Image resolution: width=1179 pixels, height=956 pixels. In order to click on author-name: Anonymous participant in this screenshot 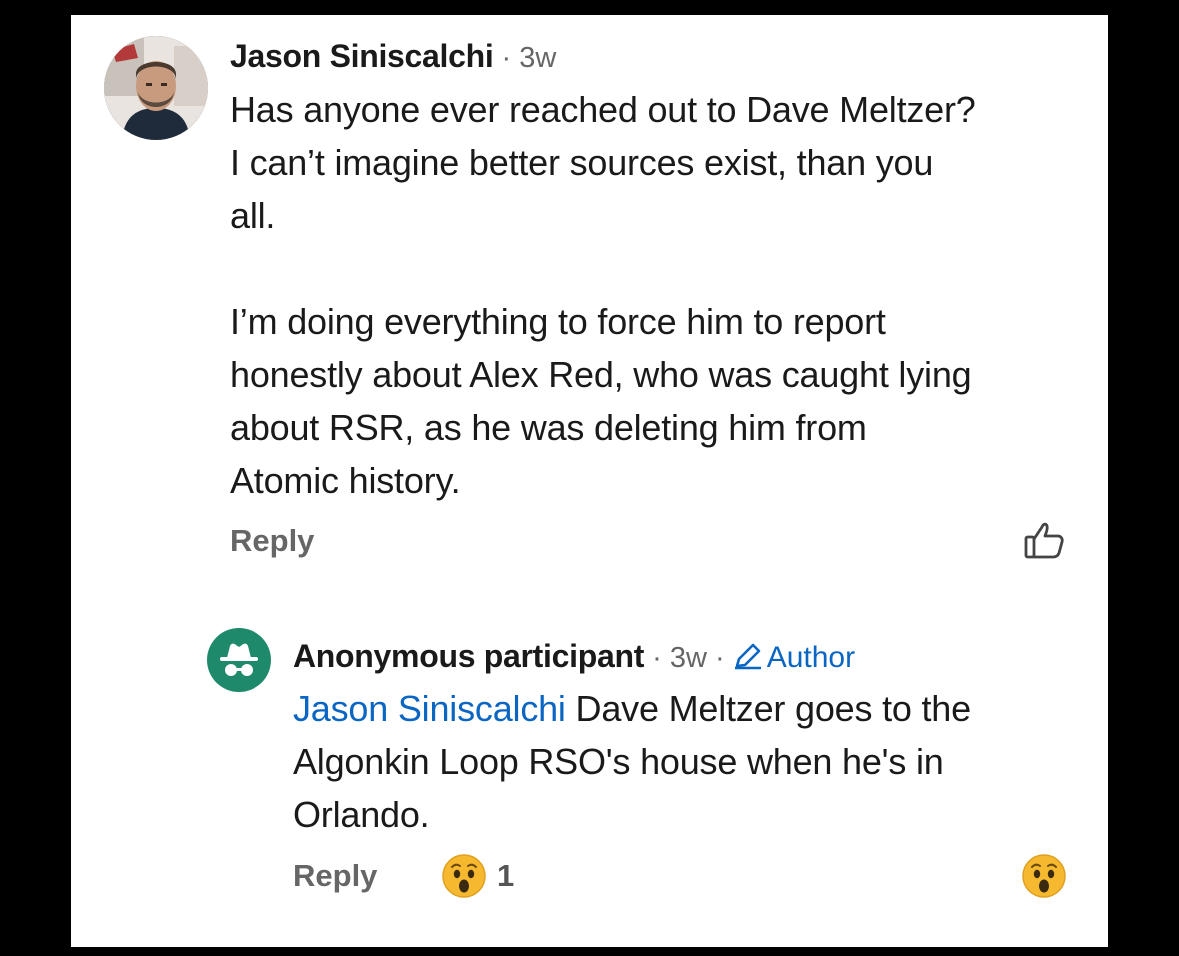, I will do `click(469, 656)`.